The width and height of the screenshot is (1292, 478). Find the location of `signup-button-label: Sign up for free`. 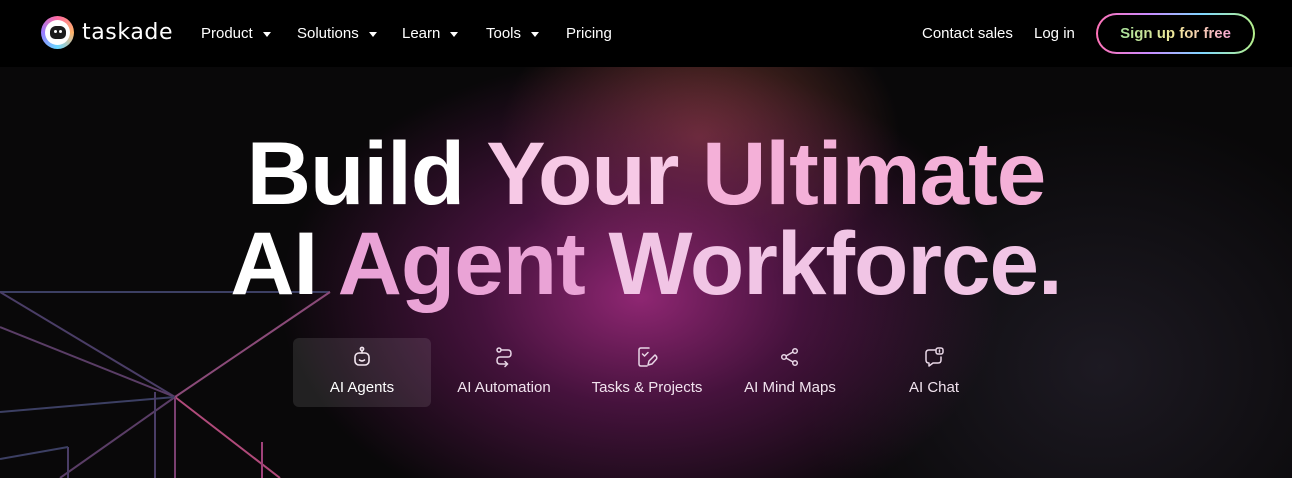

signup-button-label: Sign up for free is located at coordinates (1175, 33).